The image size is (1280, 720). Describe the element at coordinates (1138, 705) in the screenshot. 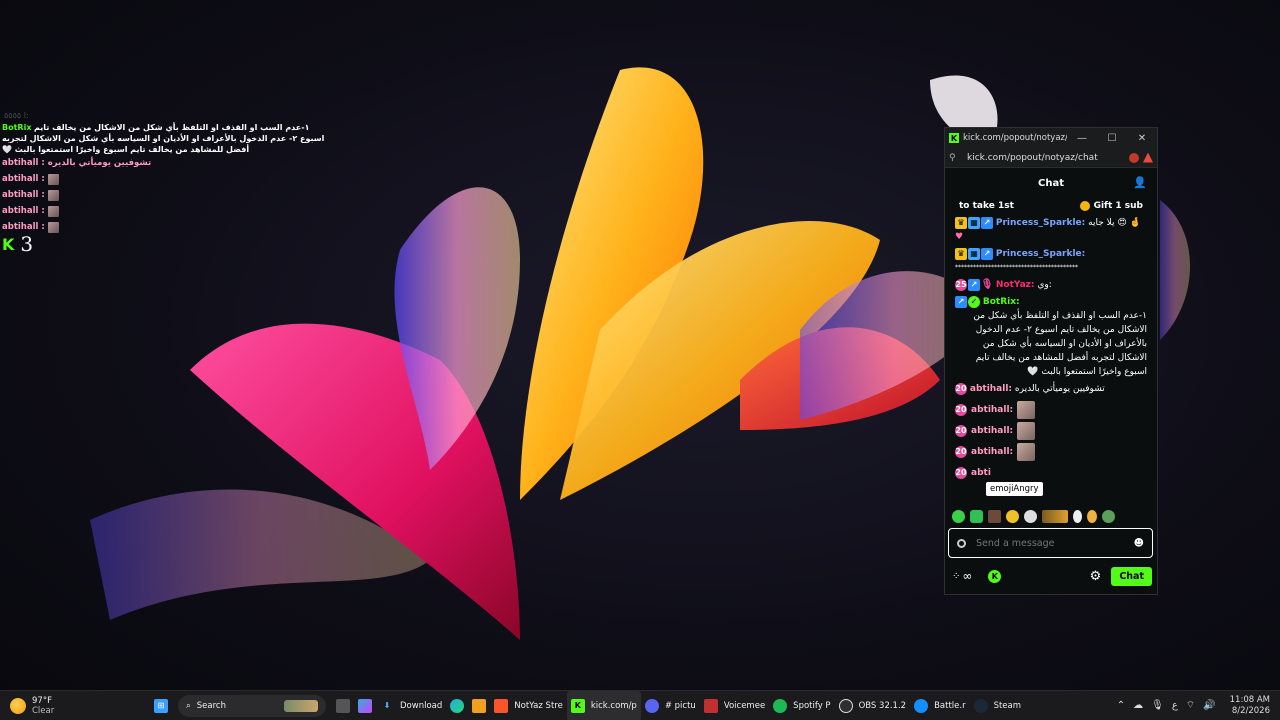

I see `network-icon: ☁` at that location.